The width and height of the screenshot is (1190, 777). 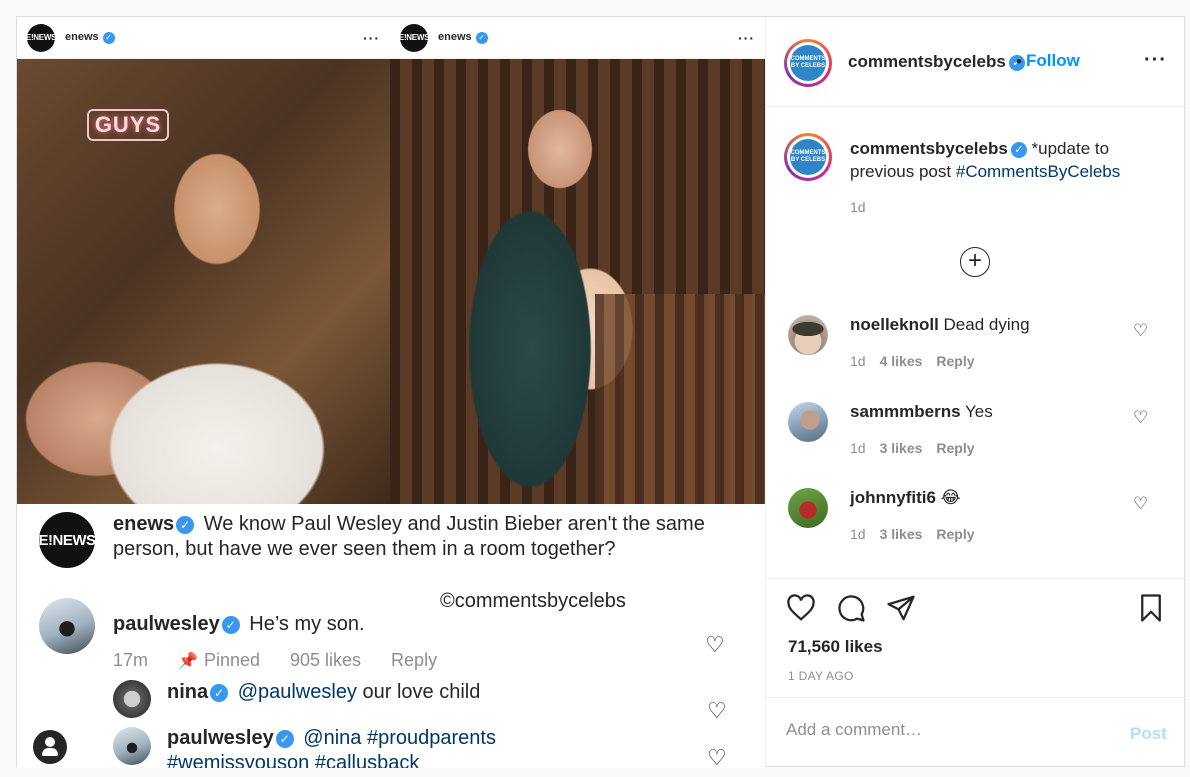 What do you see at coordinates (851, 608) in the screenshot?
I see `comment-icon` at bounding box center [851, 608].